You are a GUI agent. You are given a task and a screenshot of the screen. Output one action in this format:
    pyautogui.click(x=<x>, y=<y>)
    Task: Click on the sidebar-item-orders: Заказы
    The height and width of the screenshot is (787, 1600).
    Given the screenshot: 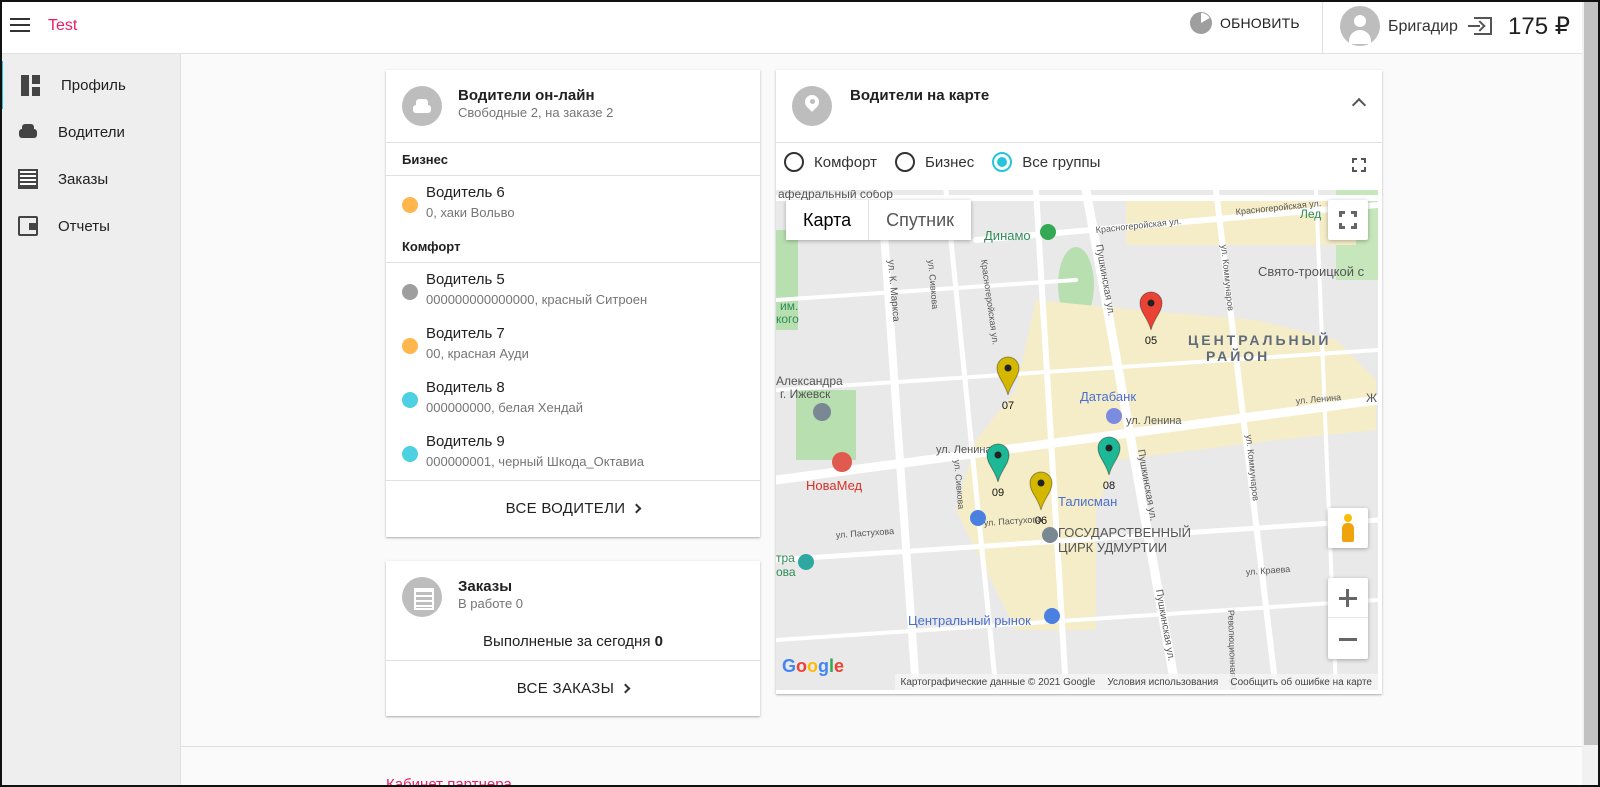 What is the action you would take?
    pyautogui.click(x=90, y=179)
    